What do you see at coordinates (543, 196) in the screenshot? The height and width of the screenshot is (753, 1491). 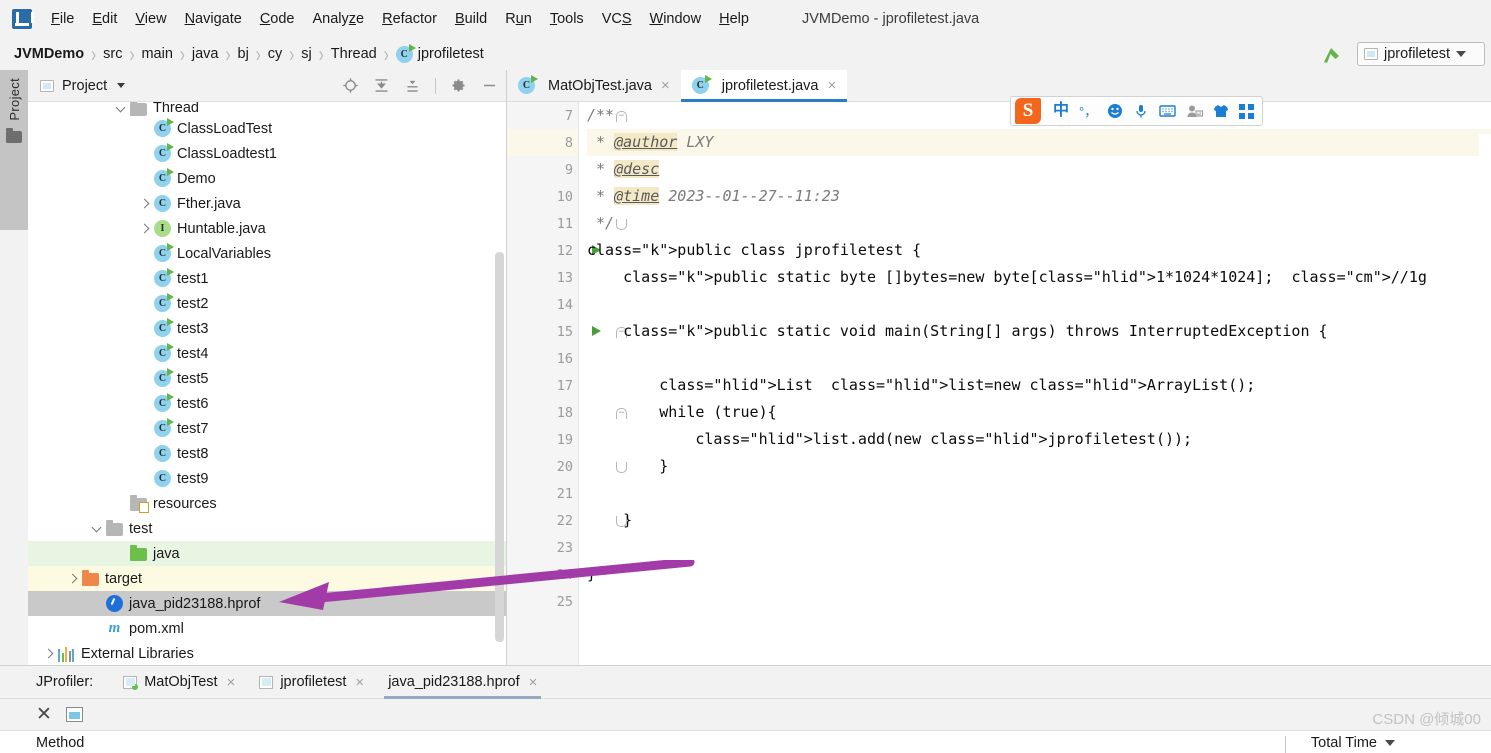 I see `gutter-line-10: 10` at bounding box center [543, 196].